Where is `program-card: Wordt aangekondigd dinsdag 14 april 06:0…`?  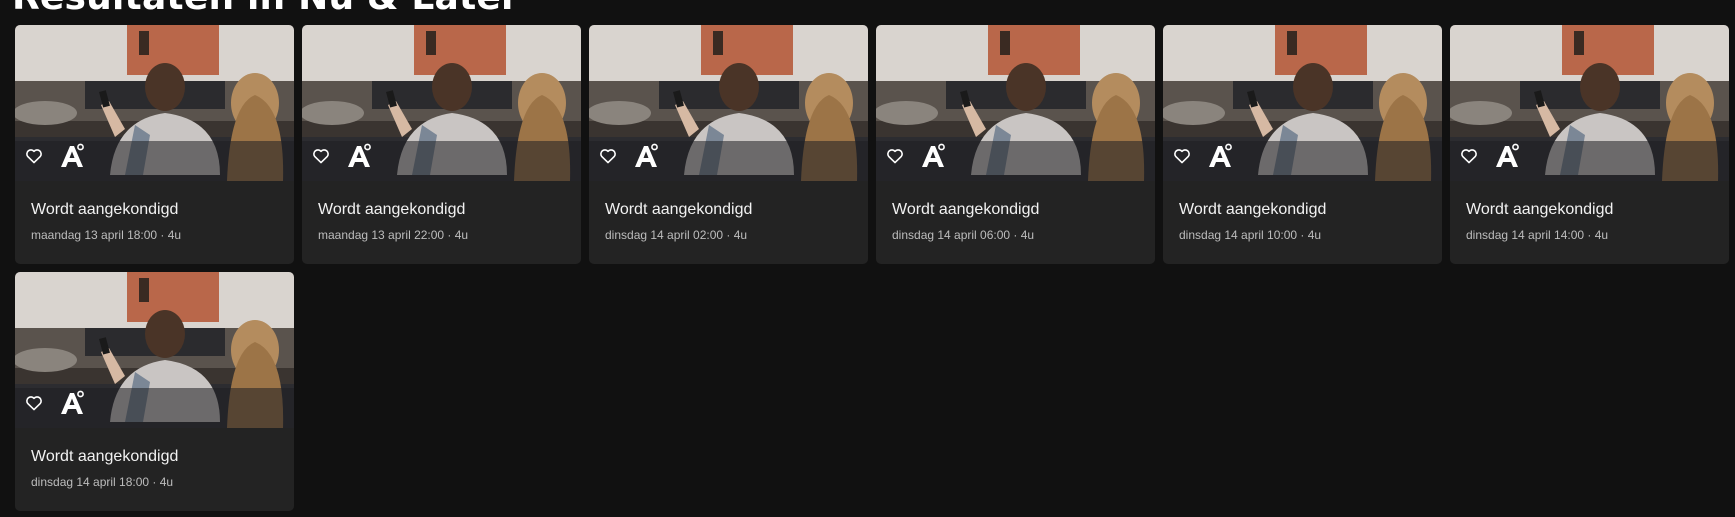 program-card: Wordt aangekondigd dinsdag 14 april 06:0… is located at coordinates (1015, 144).